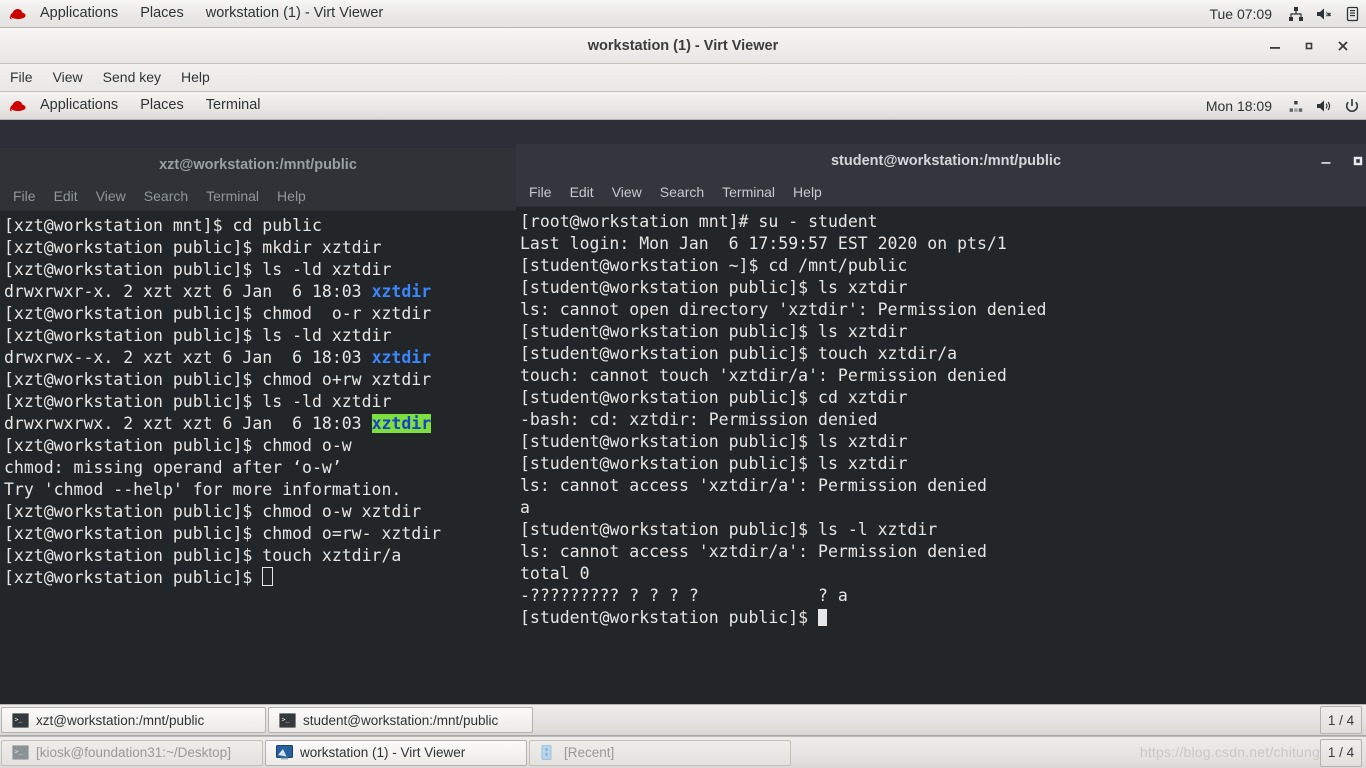 Image resolution: width=1366 pixels, height=768 pixels. I want to click on terminal-left-menu-search: Search, so click(166, 196).